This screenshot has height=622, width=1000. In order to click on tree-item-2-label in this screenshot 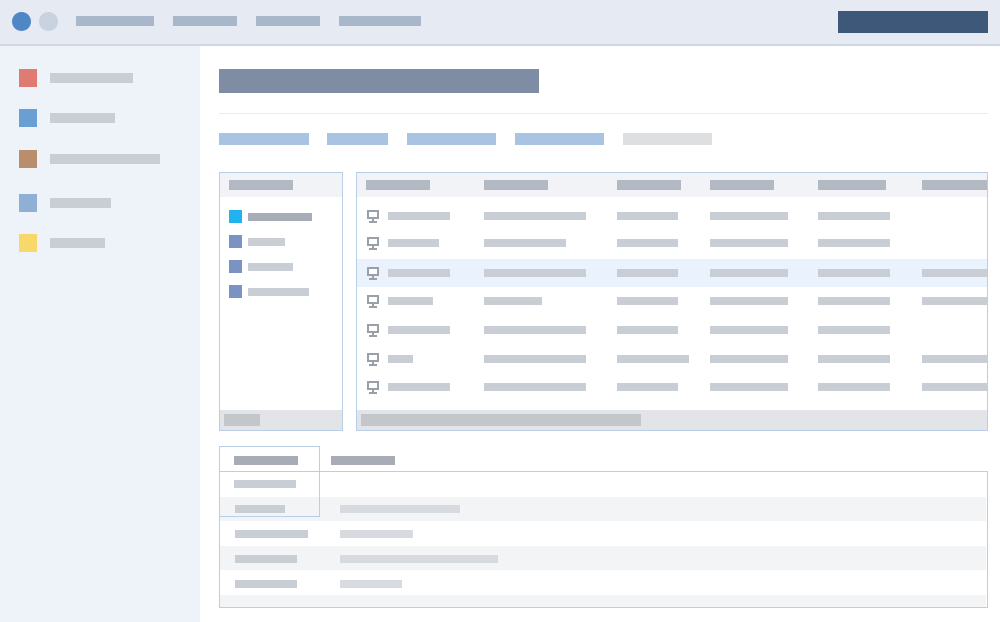, I will do `click(266, 242)`.